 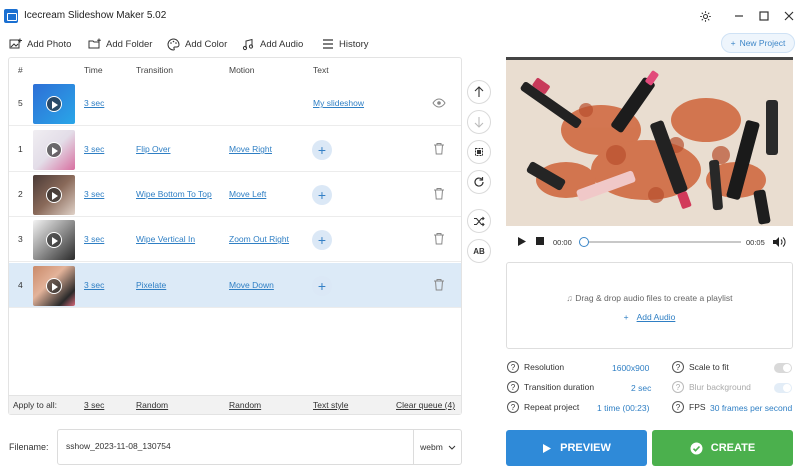 What do you see at coordinates (479, 251) in the screenshot?
I see `sort-alphabetical-button: AB` at bounding box center [479, 251].